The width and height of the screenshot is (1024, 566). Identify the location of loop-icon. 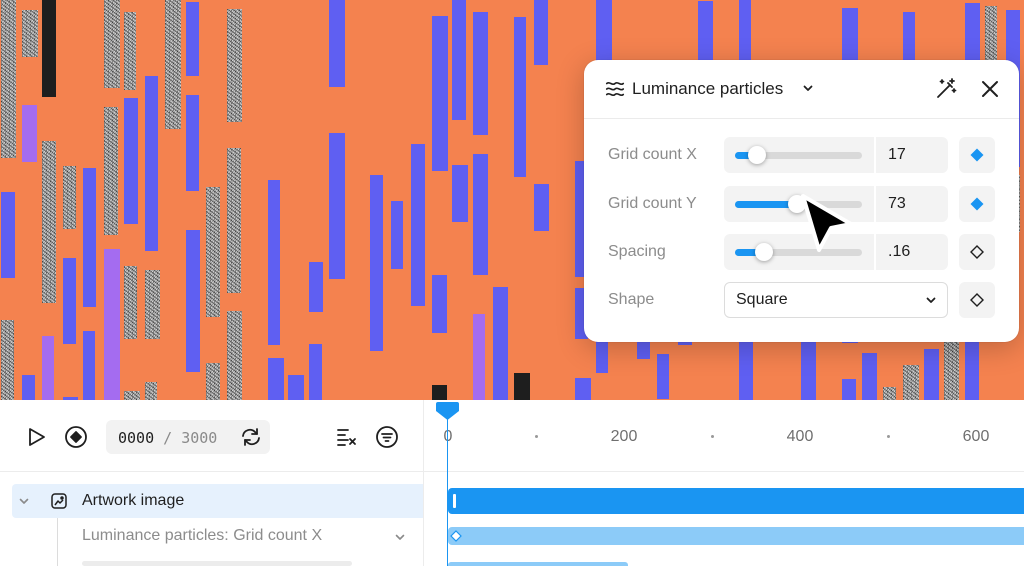
(251, 437).